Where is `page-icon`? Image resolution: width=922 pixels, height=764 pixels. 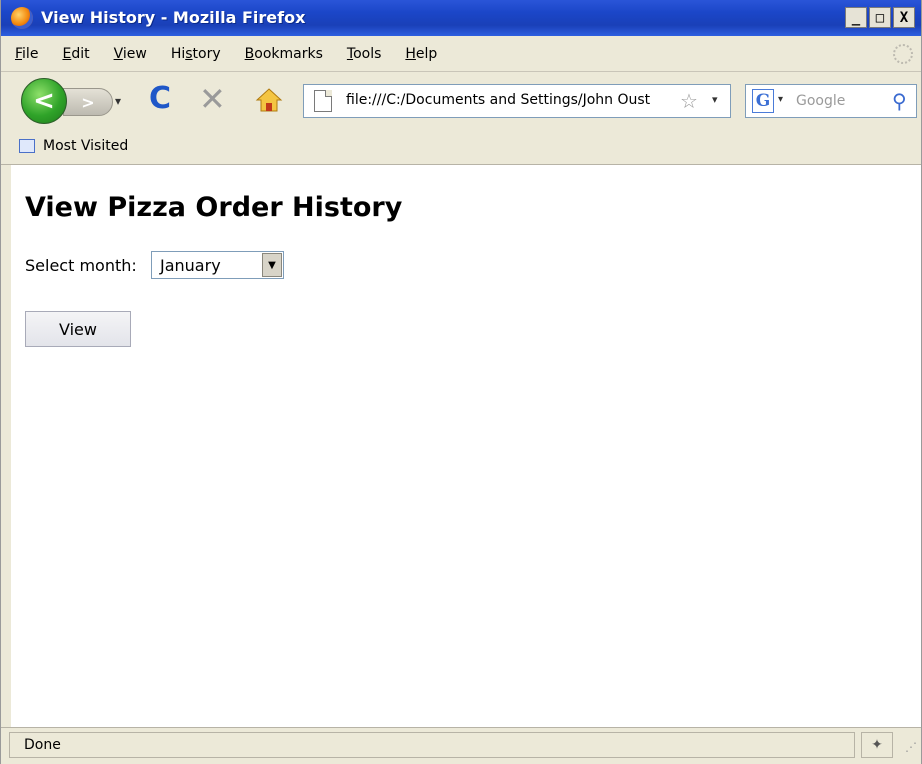
page-icon is located at coordinates (323, 101).